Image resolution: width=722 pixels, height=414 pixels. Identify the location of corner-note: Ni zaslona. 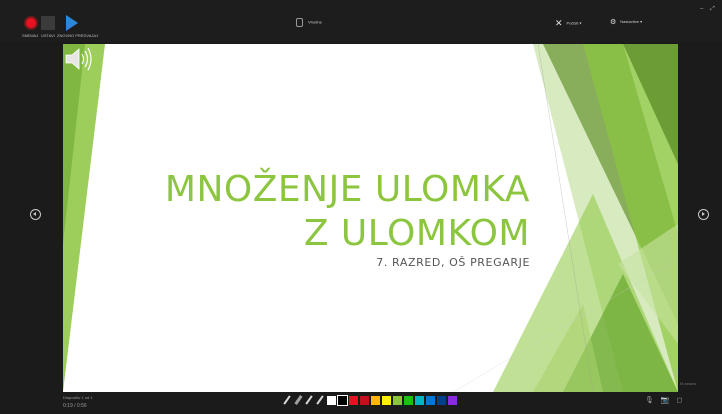
(688, 384).